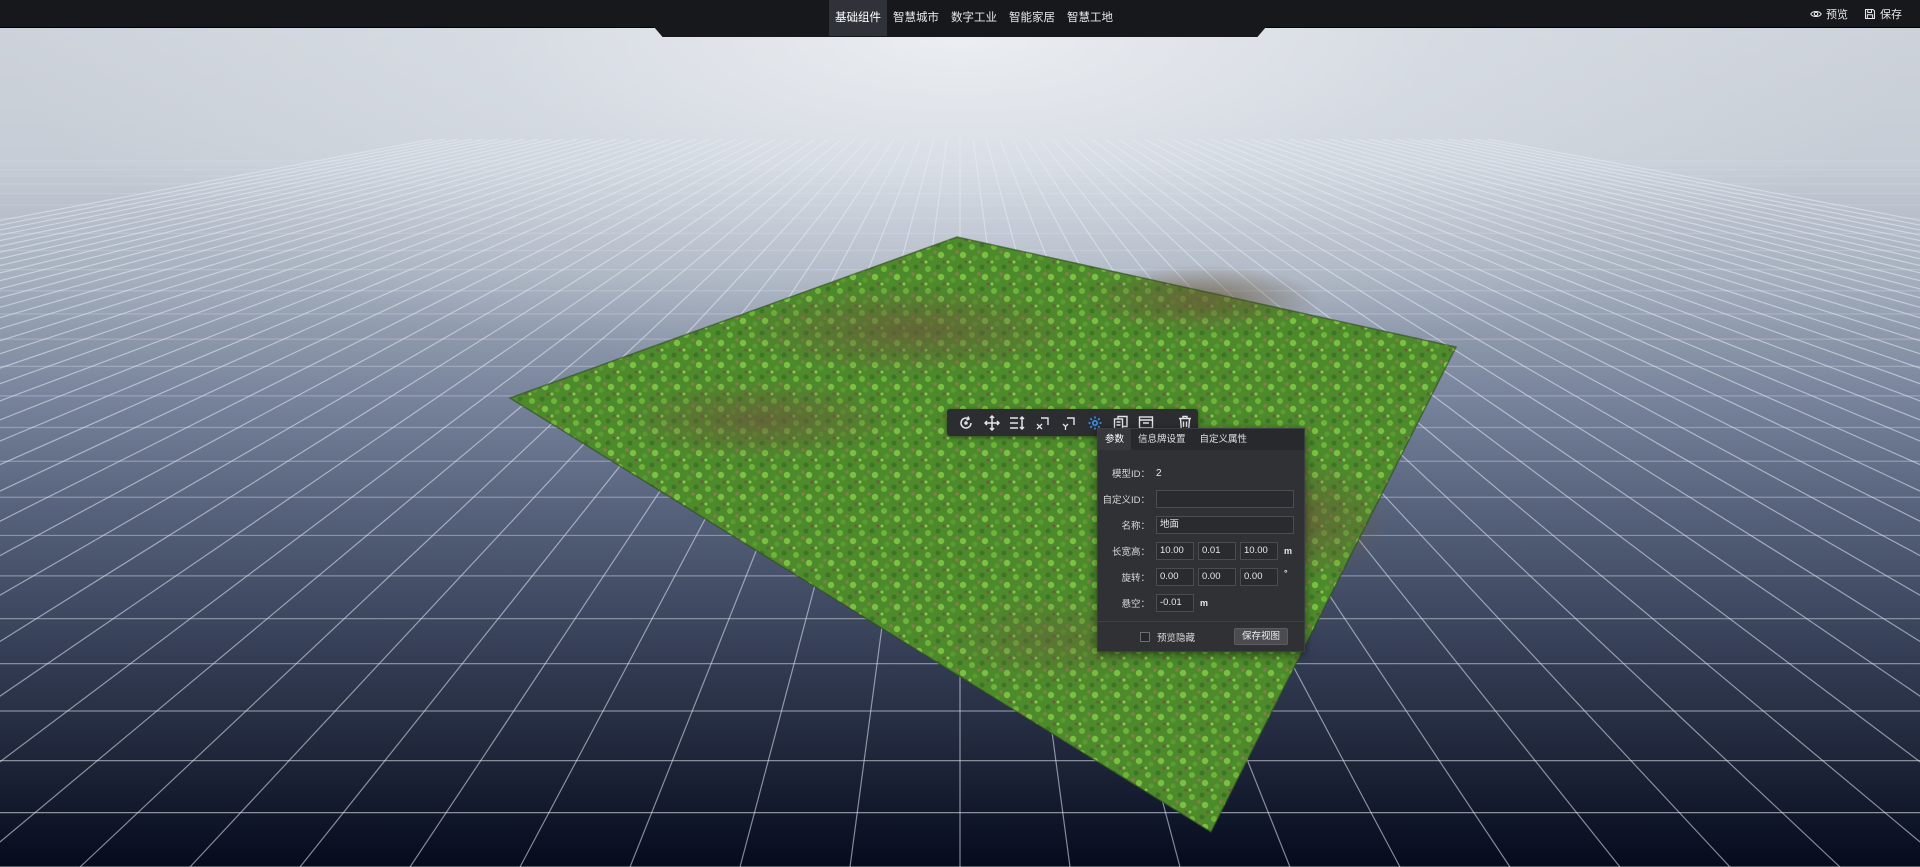  I want to click on tab-parameters: 参数, so click(1115, 439).